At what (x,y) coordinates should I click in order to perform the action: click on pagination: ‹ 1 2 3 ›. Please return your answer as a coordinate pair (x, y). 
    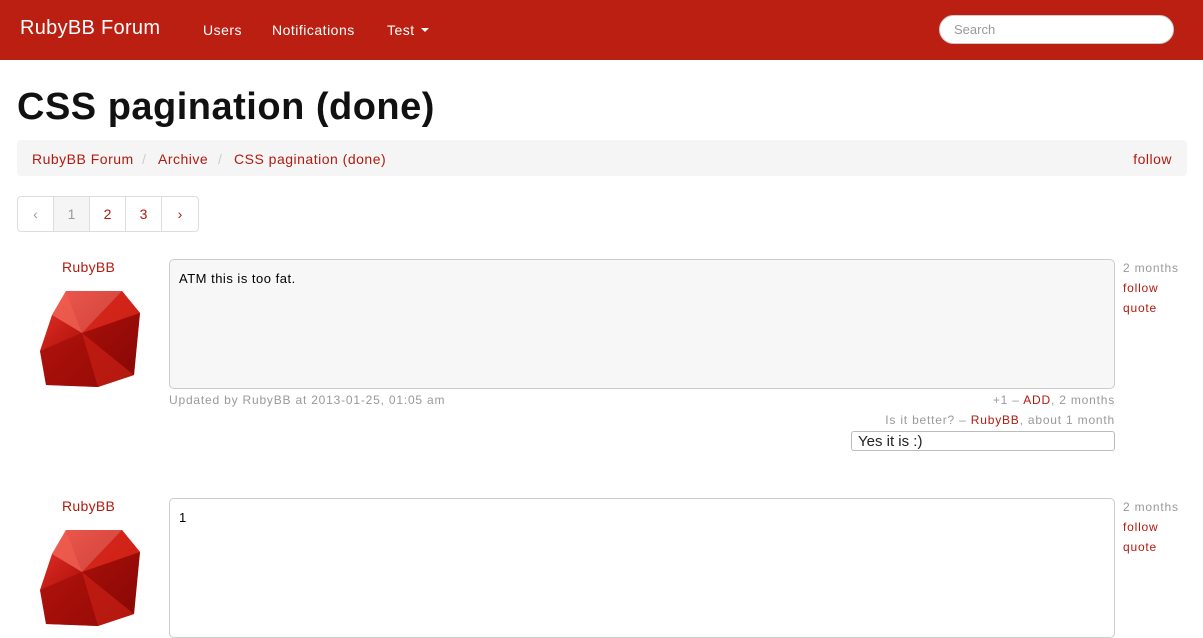
    Looking at the image, I should click on (108, 214).